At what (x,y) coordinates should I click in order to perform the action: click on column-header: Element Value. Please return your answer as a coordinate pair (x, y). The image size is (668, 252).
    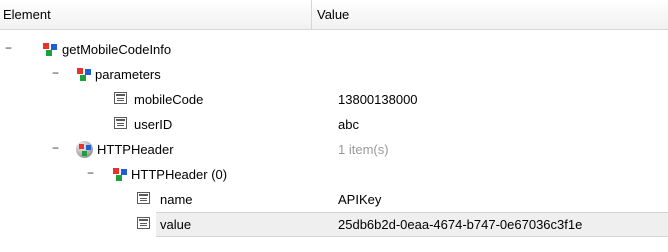
    Looking at the image, I should click on (334, 15).